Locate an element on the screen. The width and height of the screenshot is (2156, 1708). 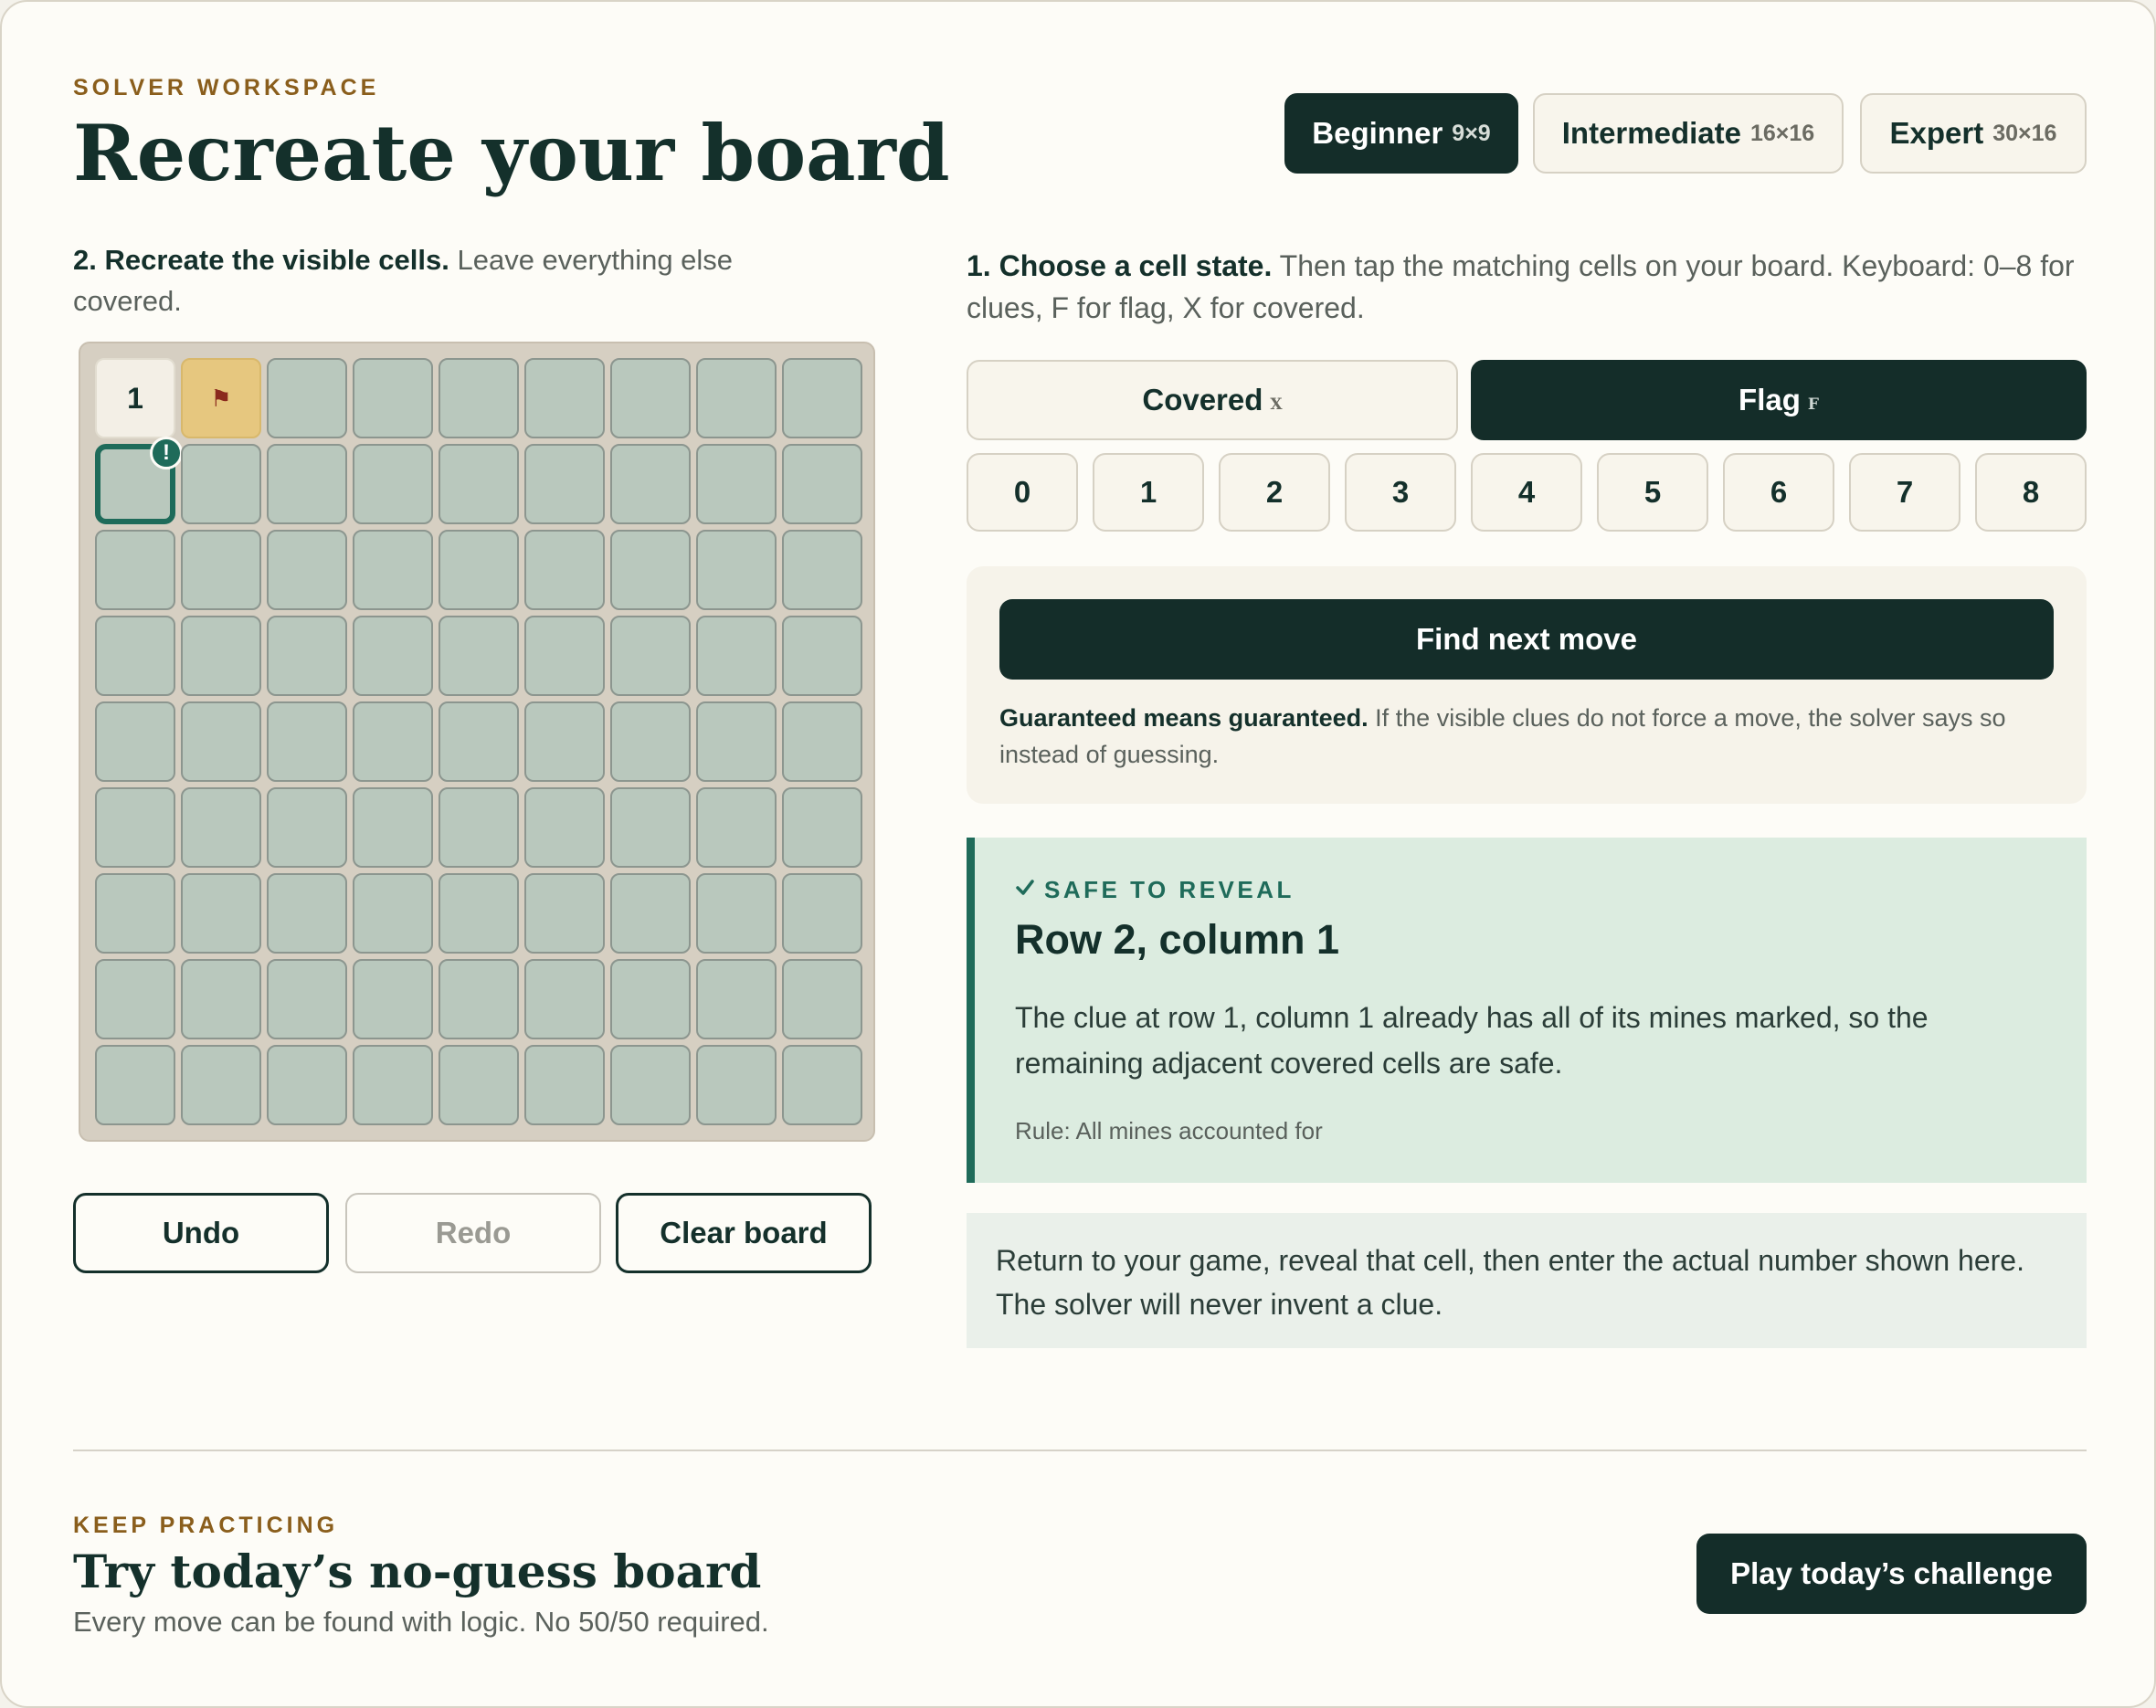
clue-button-6: 6 is located at coordinates (1778, 493).